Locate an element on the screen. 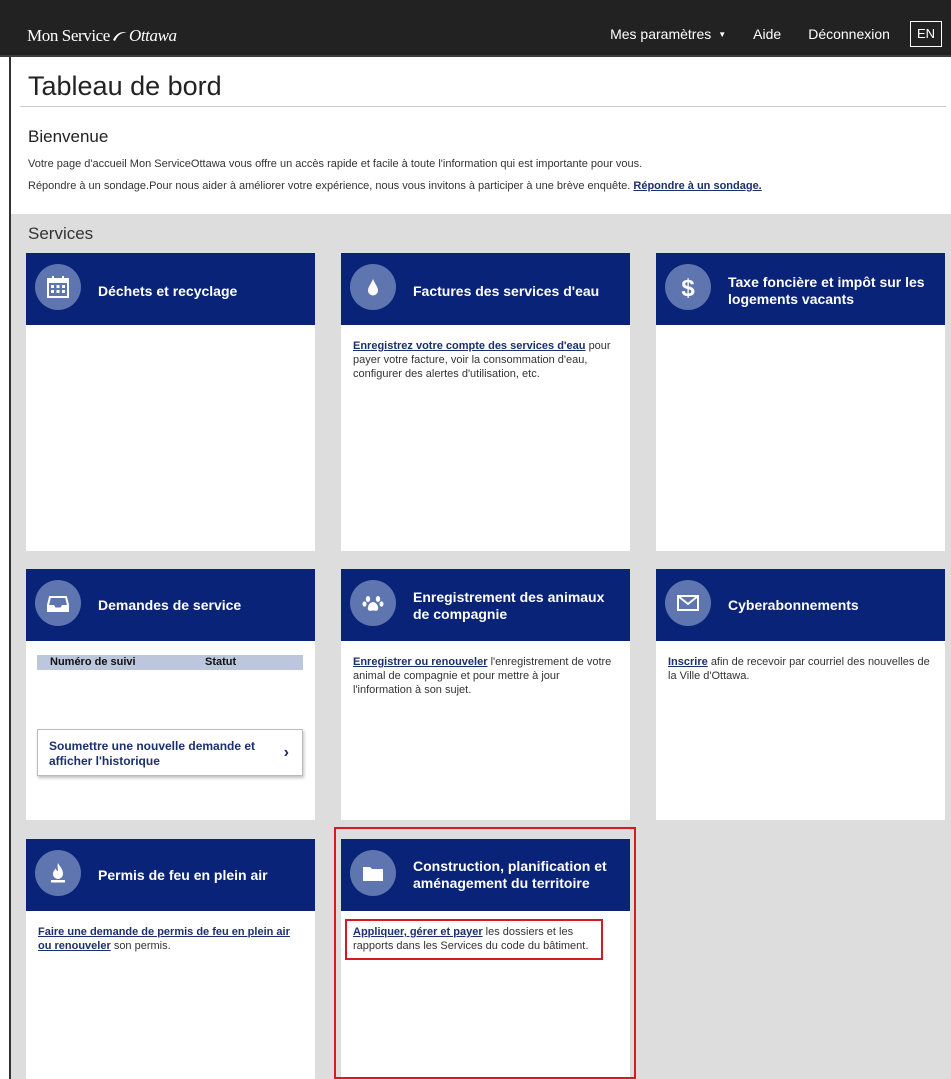 The height and width of the screenshot is (1079, 951). card-header: Déchets et recyclage is located at coordinates (170, 289).